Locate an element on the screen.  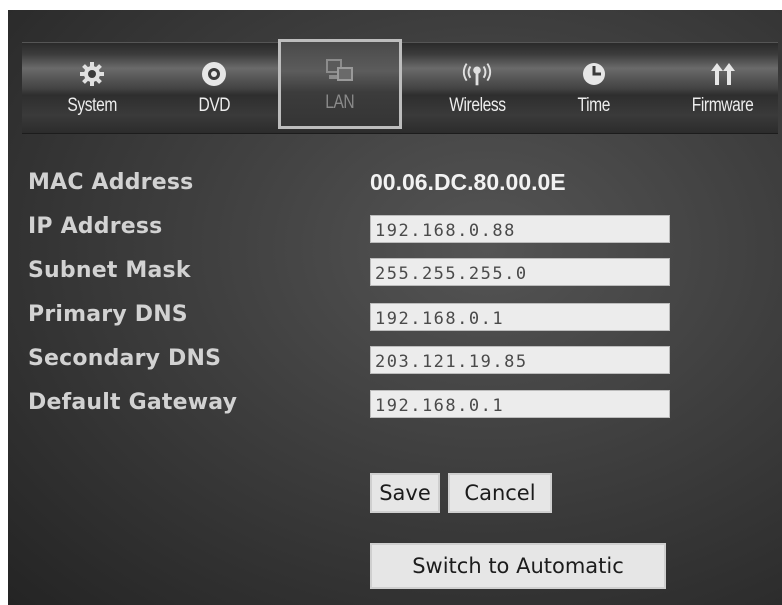
tab-dvd-label: DVD is located at coordinates (214, 105).